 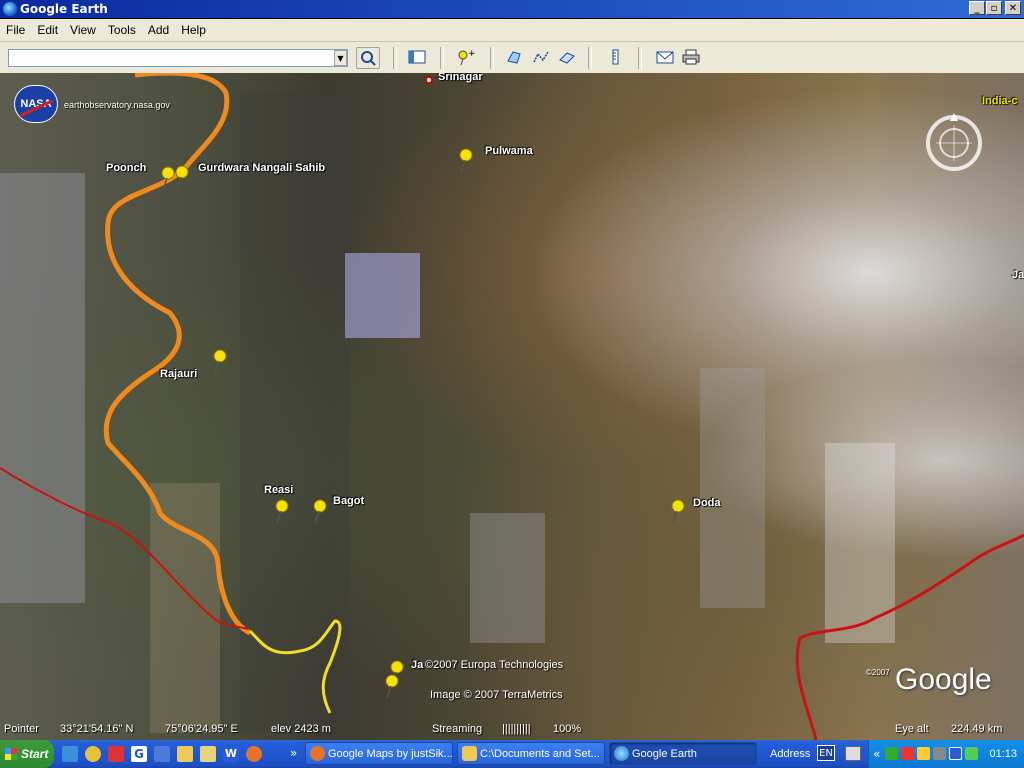 What do you see at coordinates (117, 105) in the screenshot?
I see `nasa-attribution: earthobservatory.nasa.gov` at bounding box center [117, 105].